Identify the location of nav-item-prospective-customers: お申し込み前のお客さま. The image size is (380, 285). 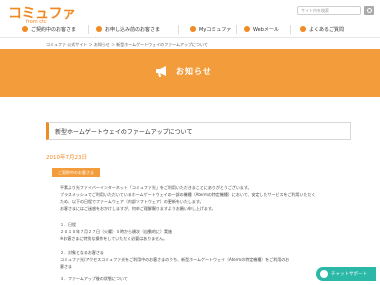
(128, 29).